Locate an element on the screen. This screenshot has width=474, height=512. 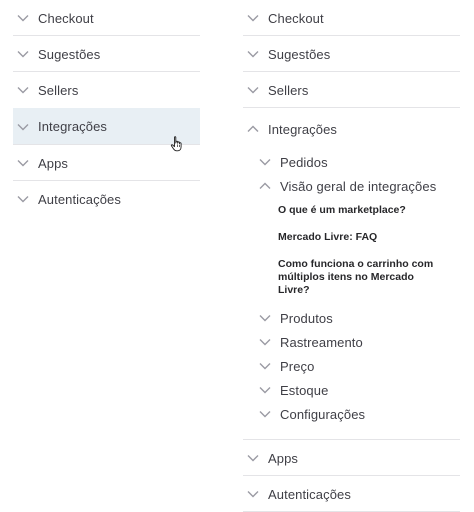
submenu-item-preco: Preço is located at coordinates (351, 366).